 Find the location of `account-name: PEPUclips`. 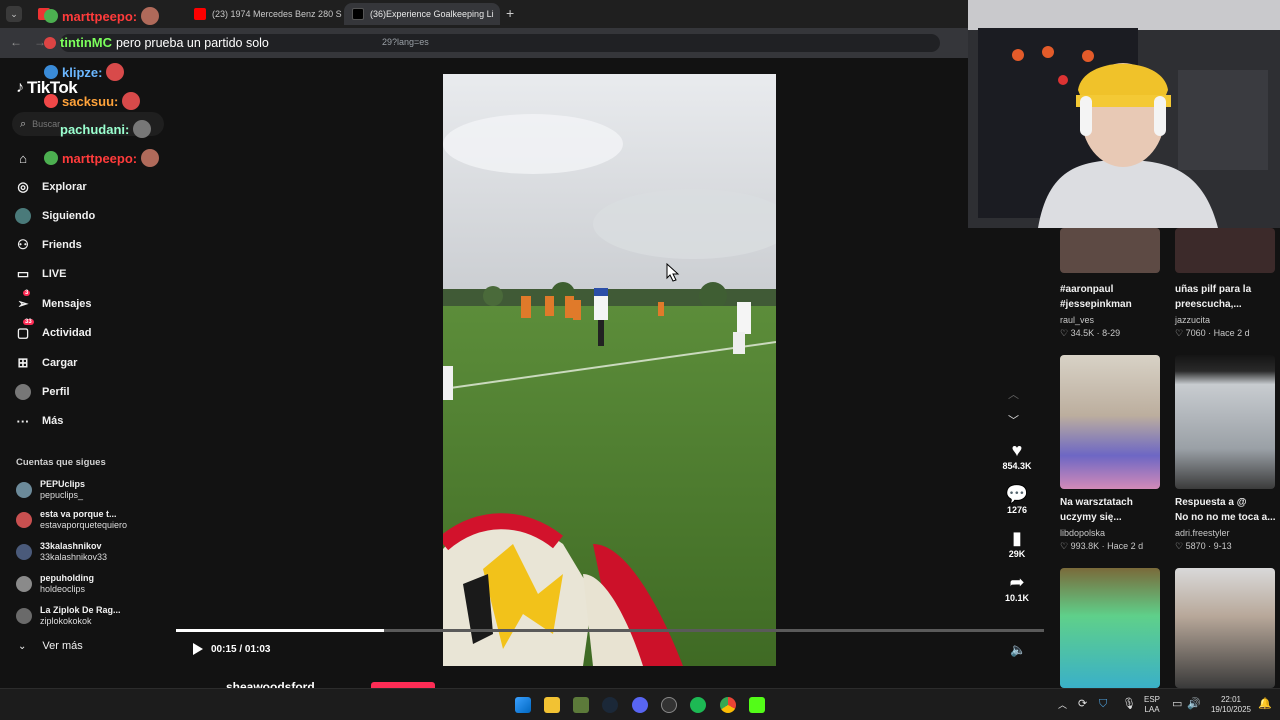

account-name: PEPUclips is located at coordinates (63, 484).